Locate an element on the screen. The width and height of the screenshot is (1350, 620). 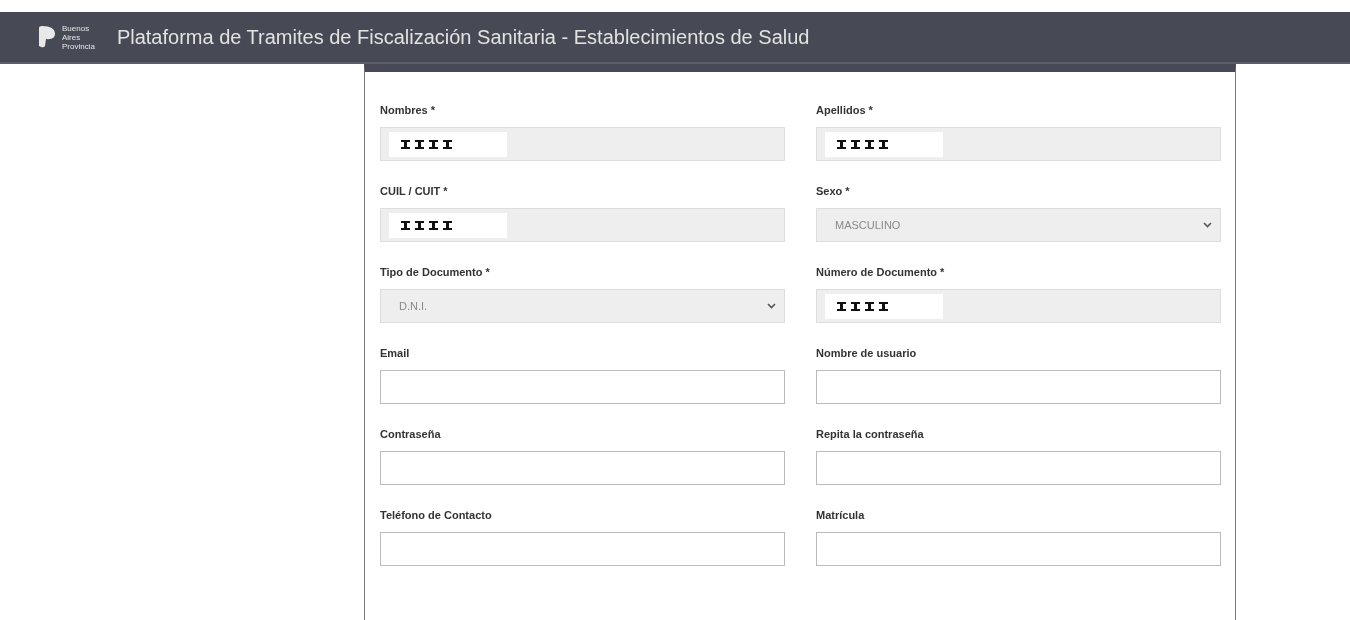
logo-icon is located at coordinates (47, 37).